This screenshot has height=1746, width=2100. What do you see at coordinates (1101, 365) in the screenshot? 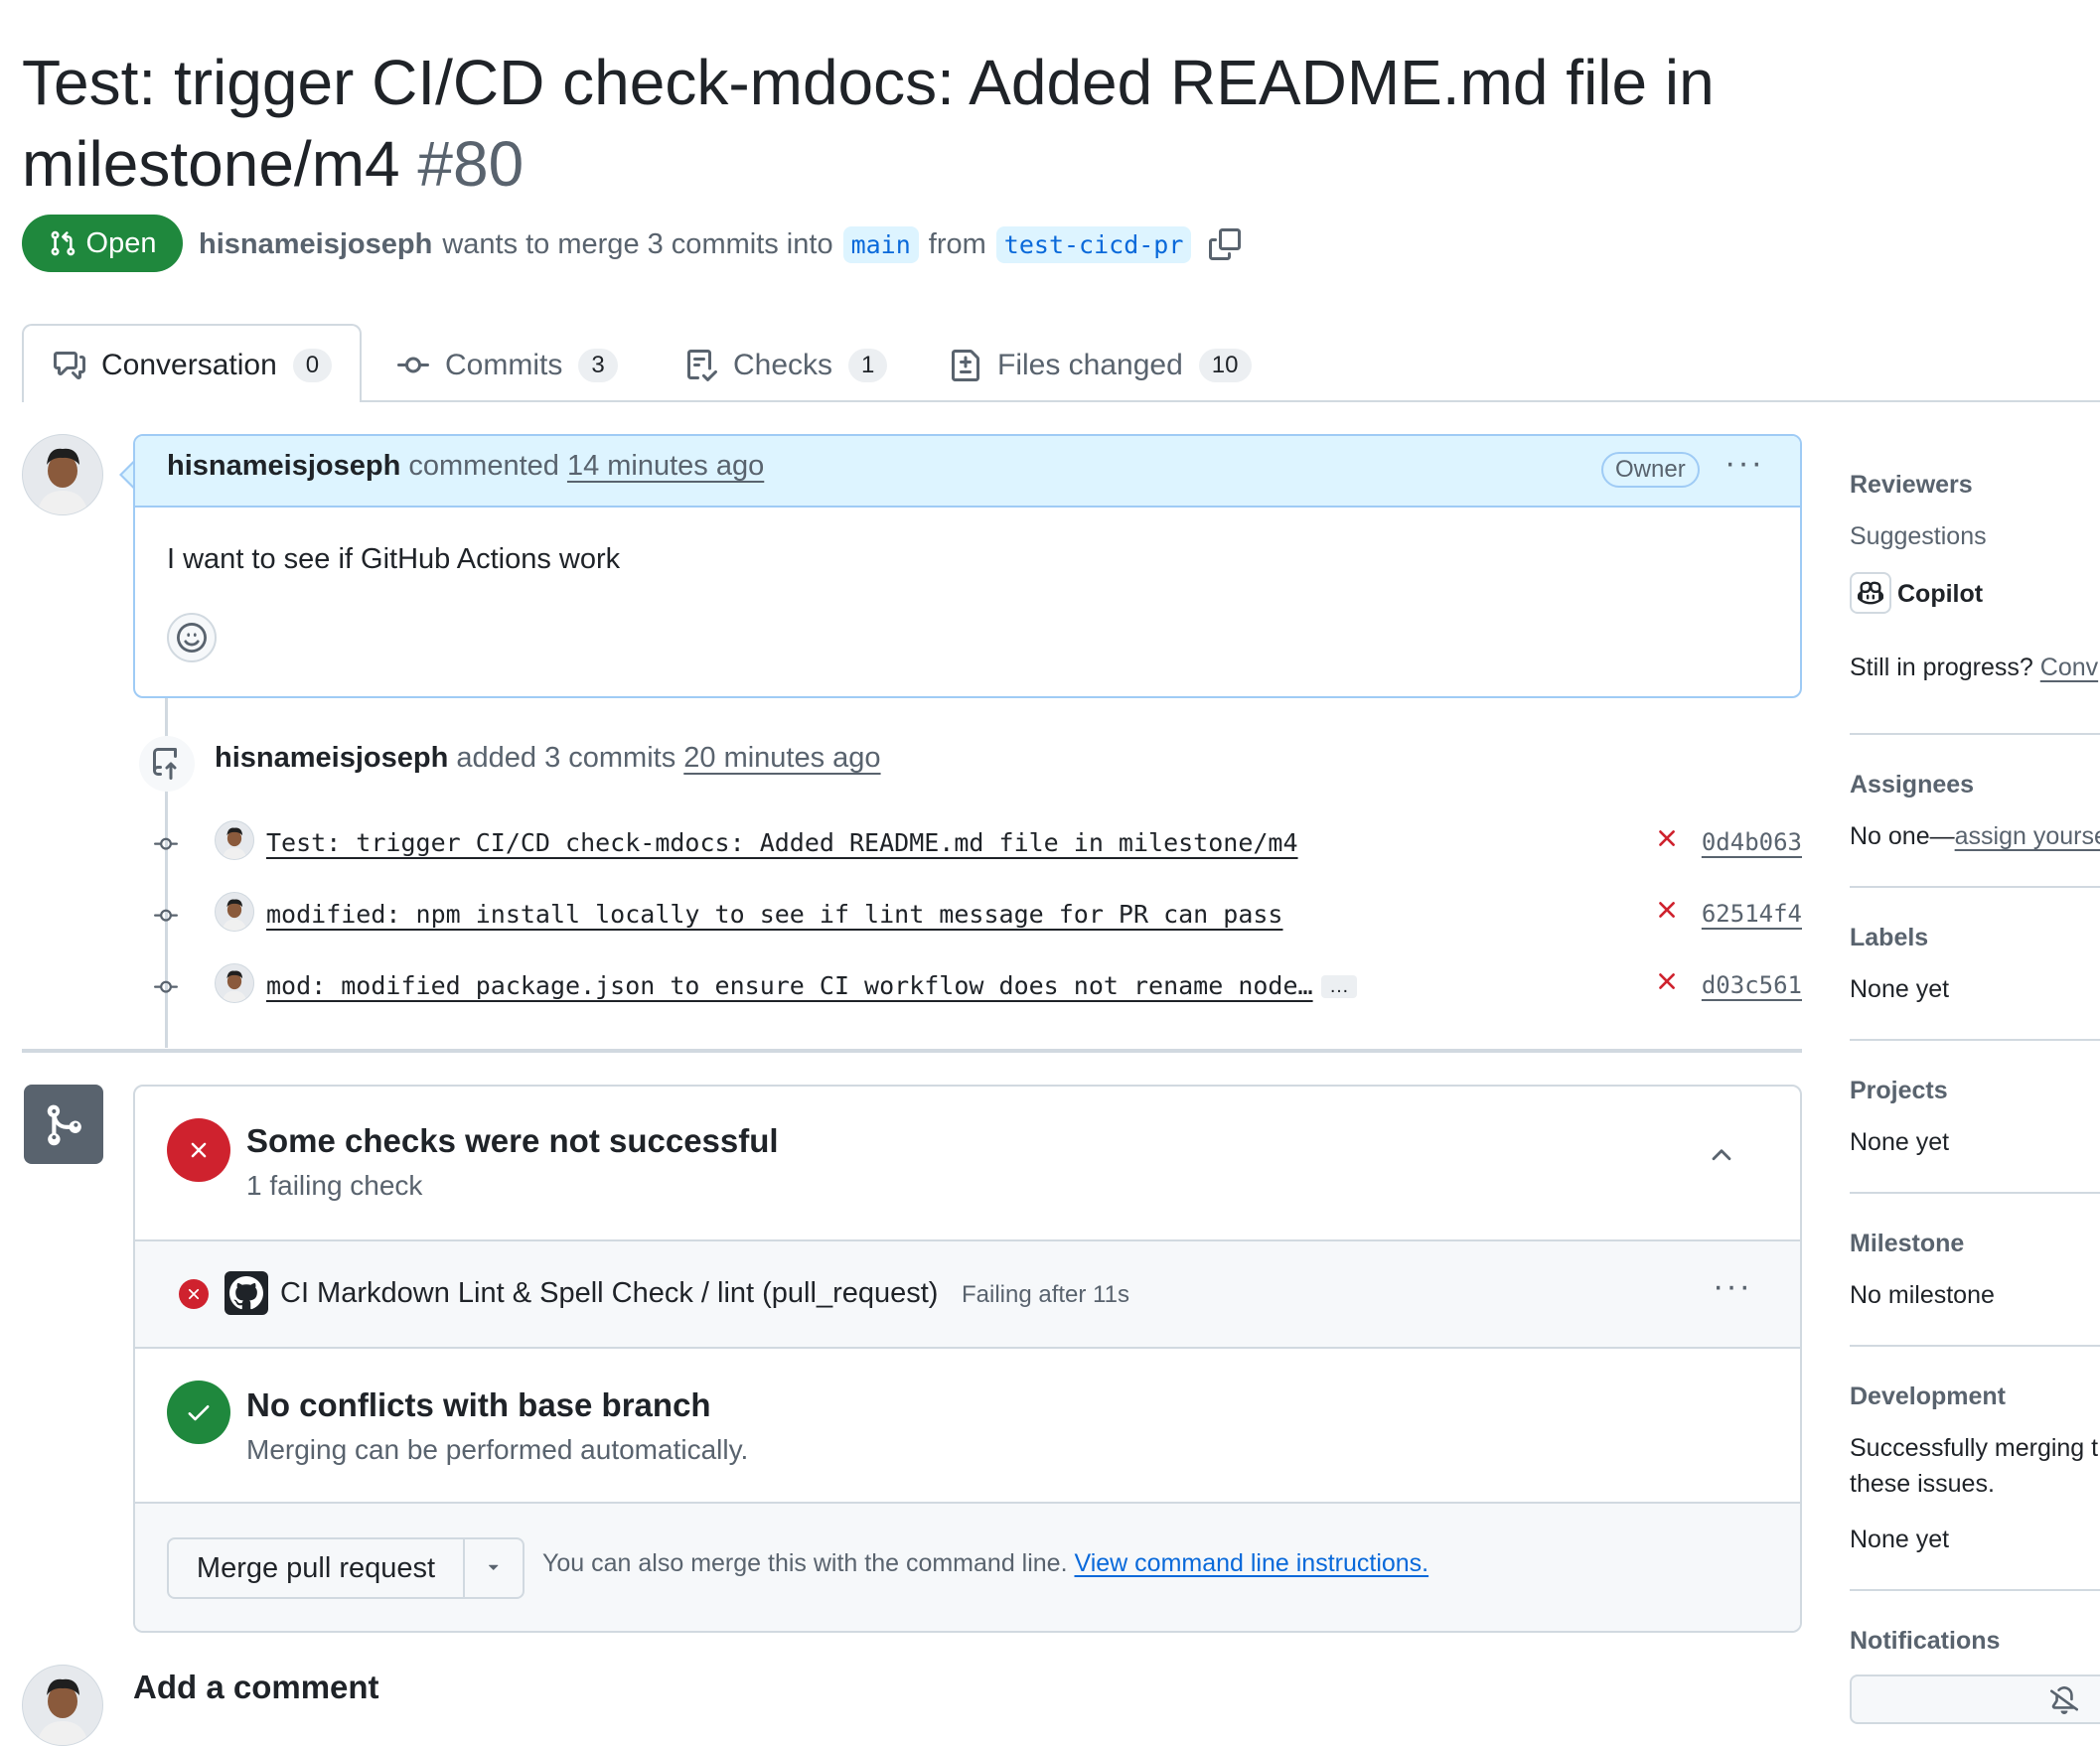
I see `tab-files-changed: Files changed 10` at bounding box center [1101, 365].